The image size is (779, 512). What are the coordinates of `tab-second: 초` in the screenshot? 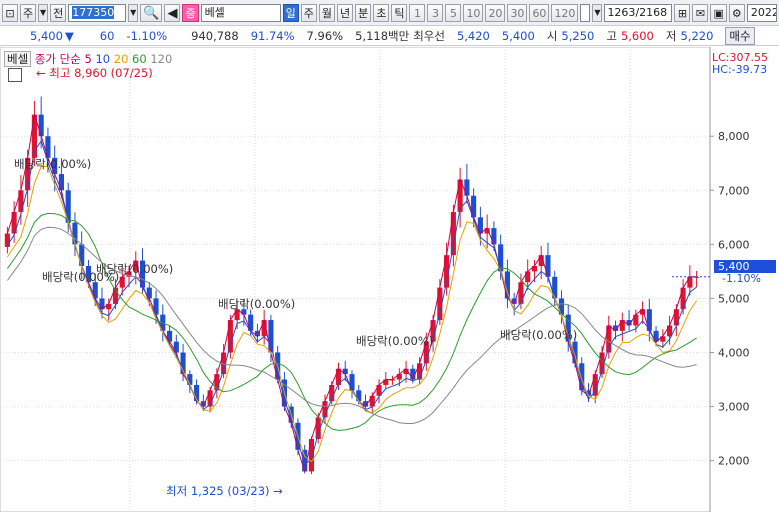 It's located at (381, 12).